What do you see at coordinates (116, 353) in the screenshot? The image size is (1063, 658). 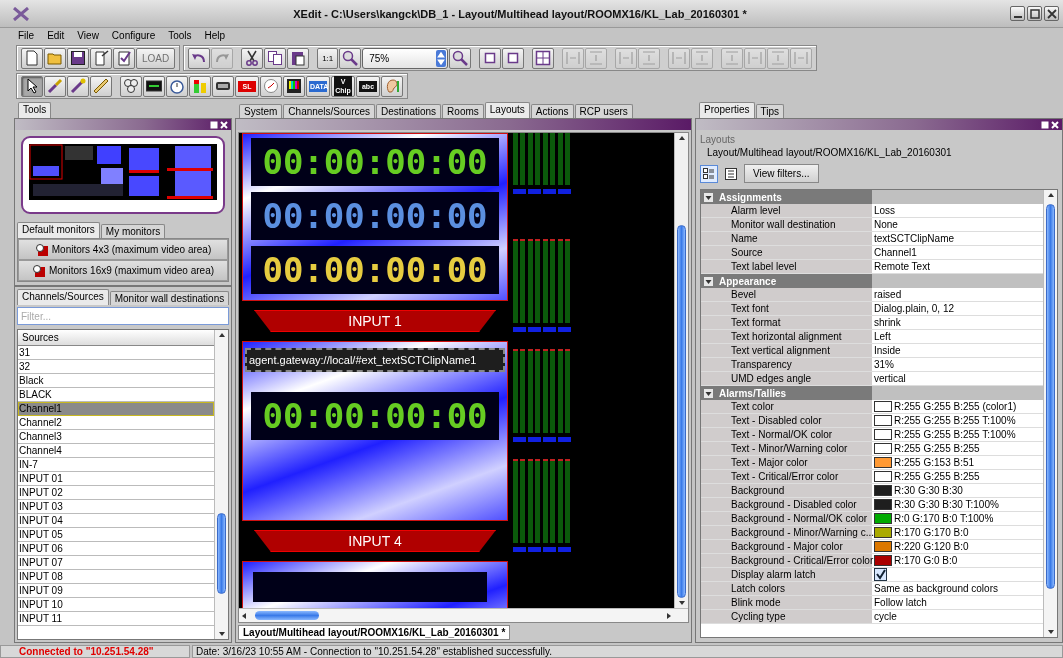 I see `source-item: 31` at bounding box center [116, 353].